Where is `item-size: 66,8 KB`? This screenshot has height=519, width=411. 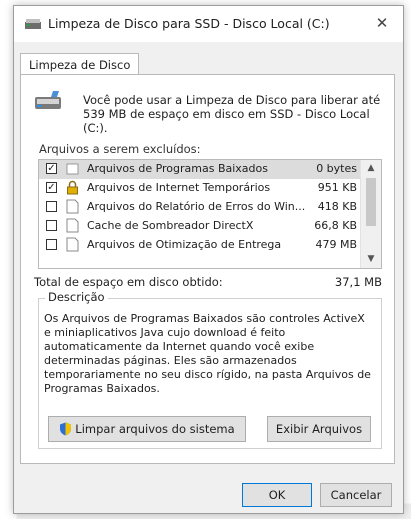
item-size: 66,8 KB is located at coordinates (335, 225).